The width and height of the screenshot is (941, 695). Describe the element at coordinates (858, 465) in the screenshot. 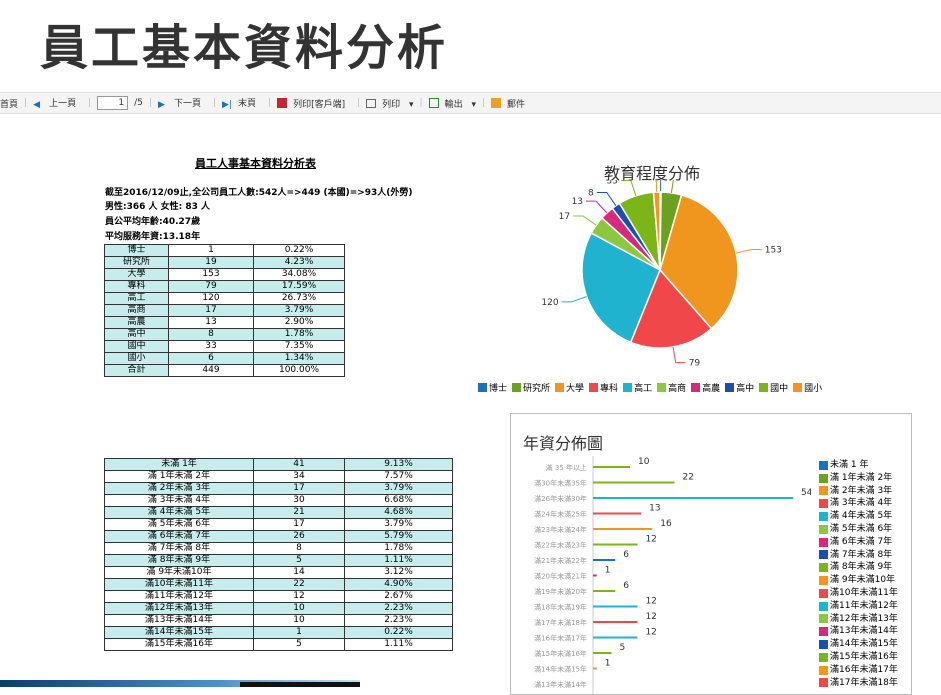

I see `legend-item: 未滿 1 年` at that location.